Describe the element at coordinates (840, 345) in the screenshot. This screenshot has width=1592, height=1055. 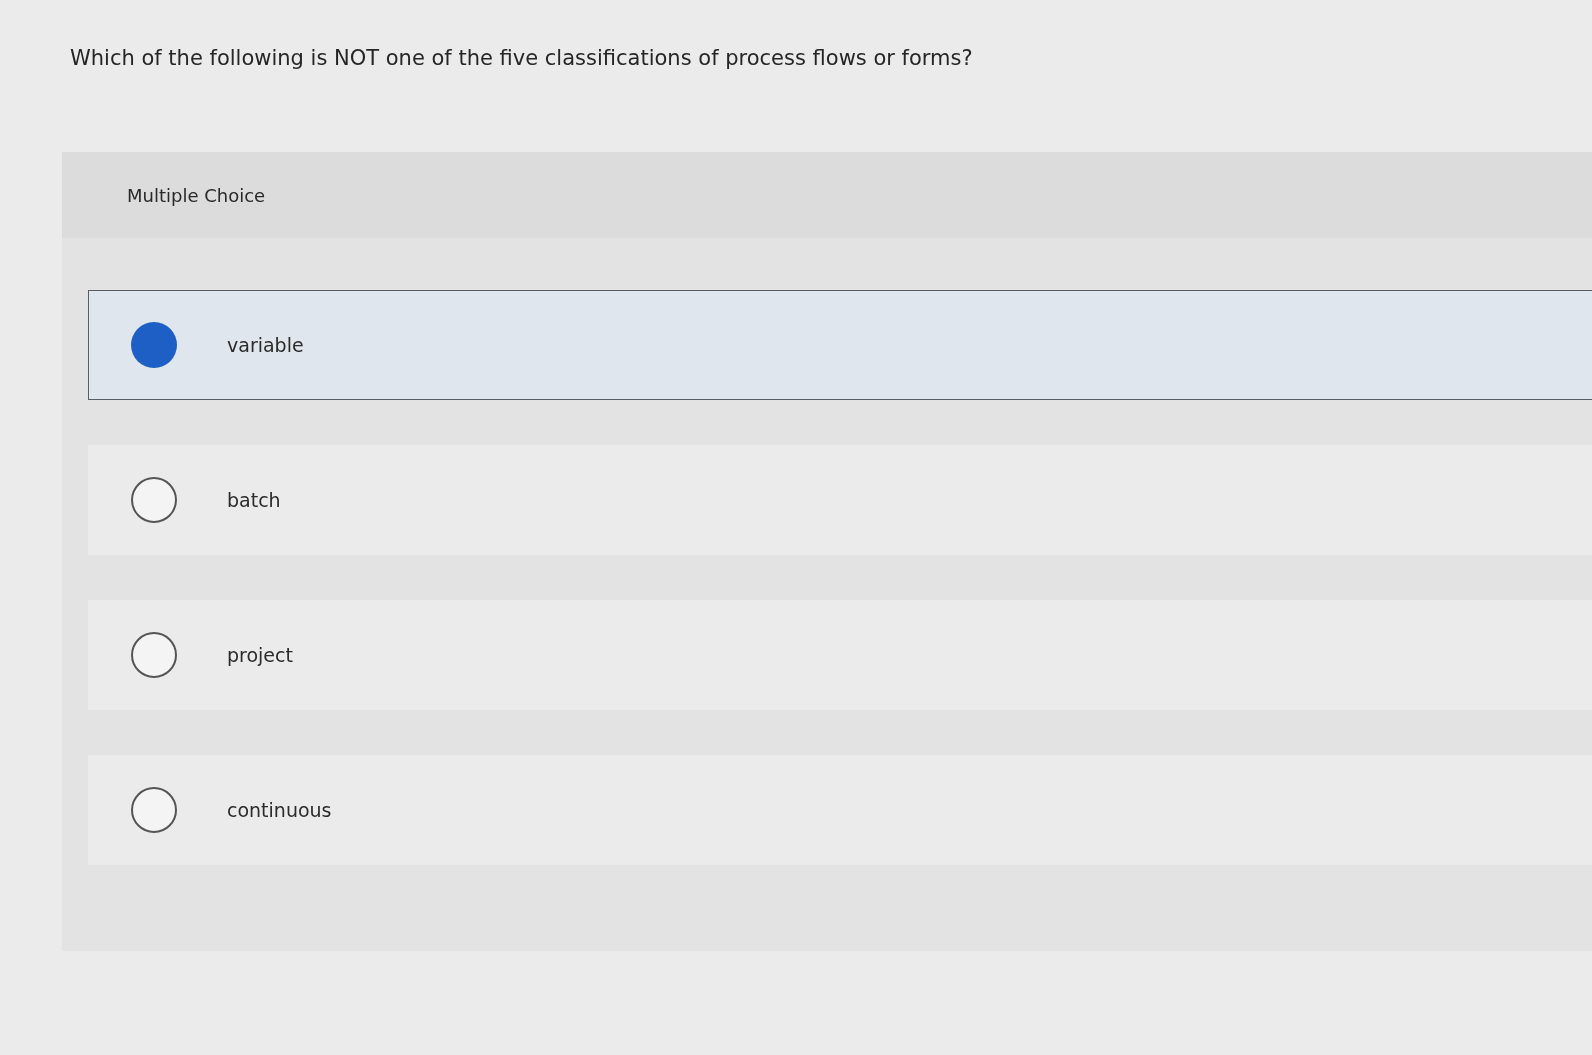
I see `answer-option: variable` at that location.